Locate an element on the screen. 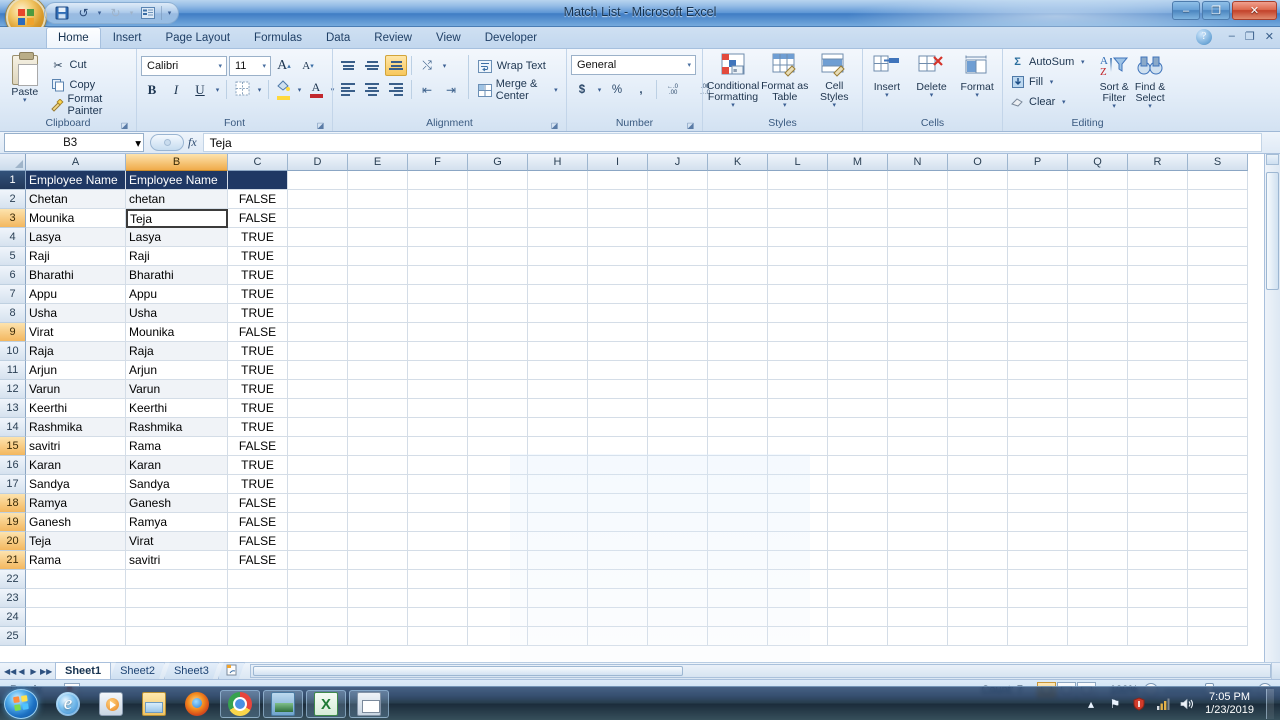  cell-F12 is located at coordinates (438, 389).